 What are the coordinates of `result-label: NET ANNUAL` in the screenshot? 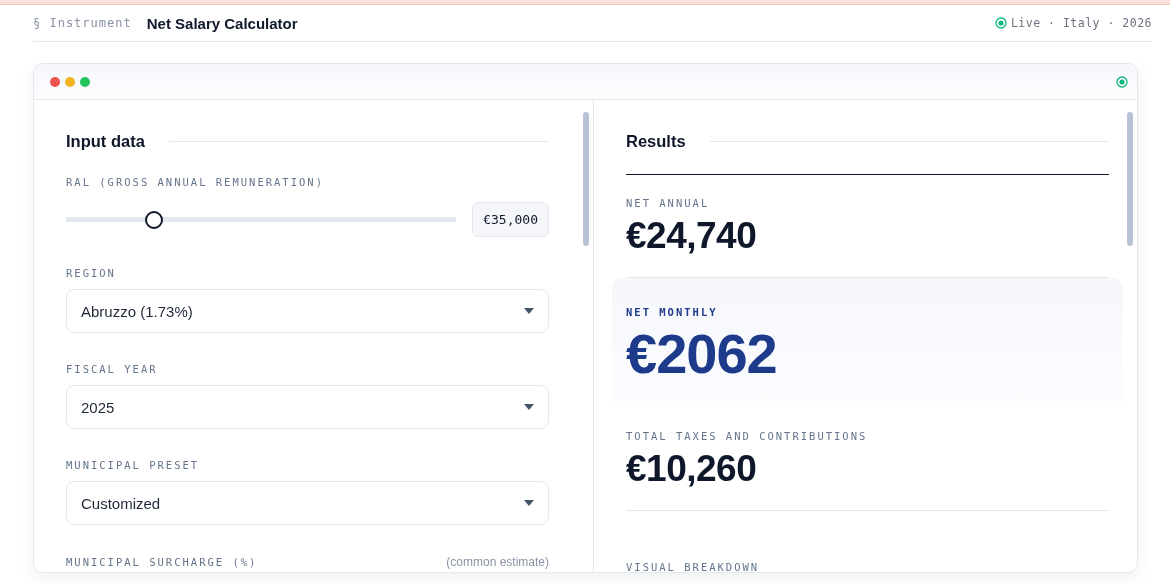 It's located at (668, 203).